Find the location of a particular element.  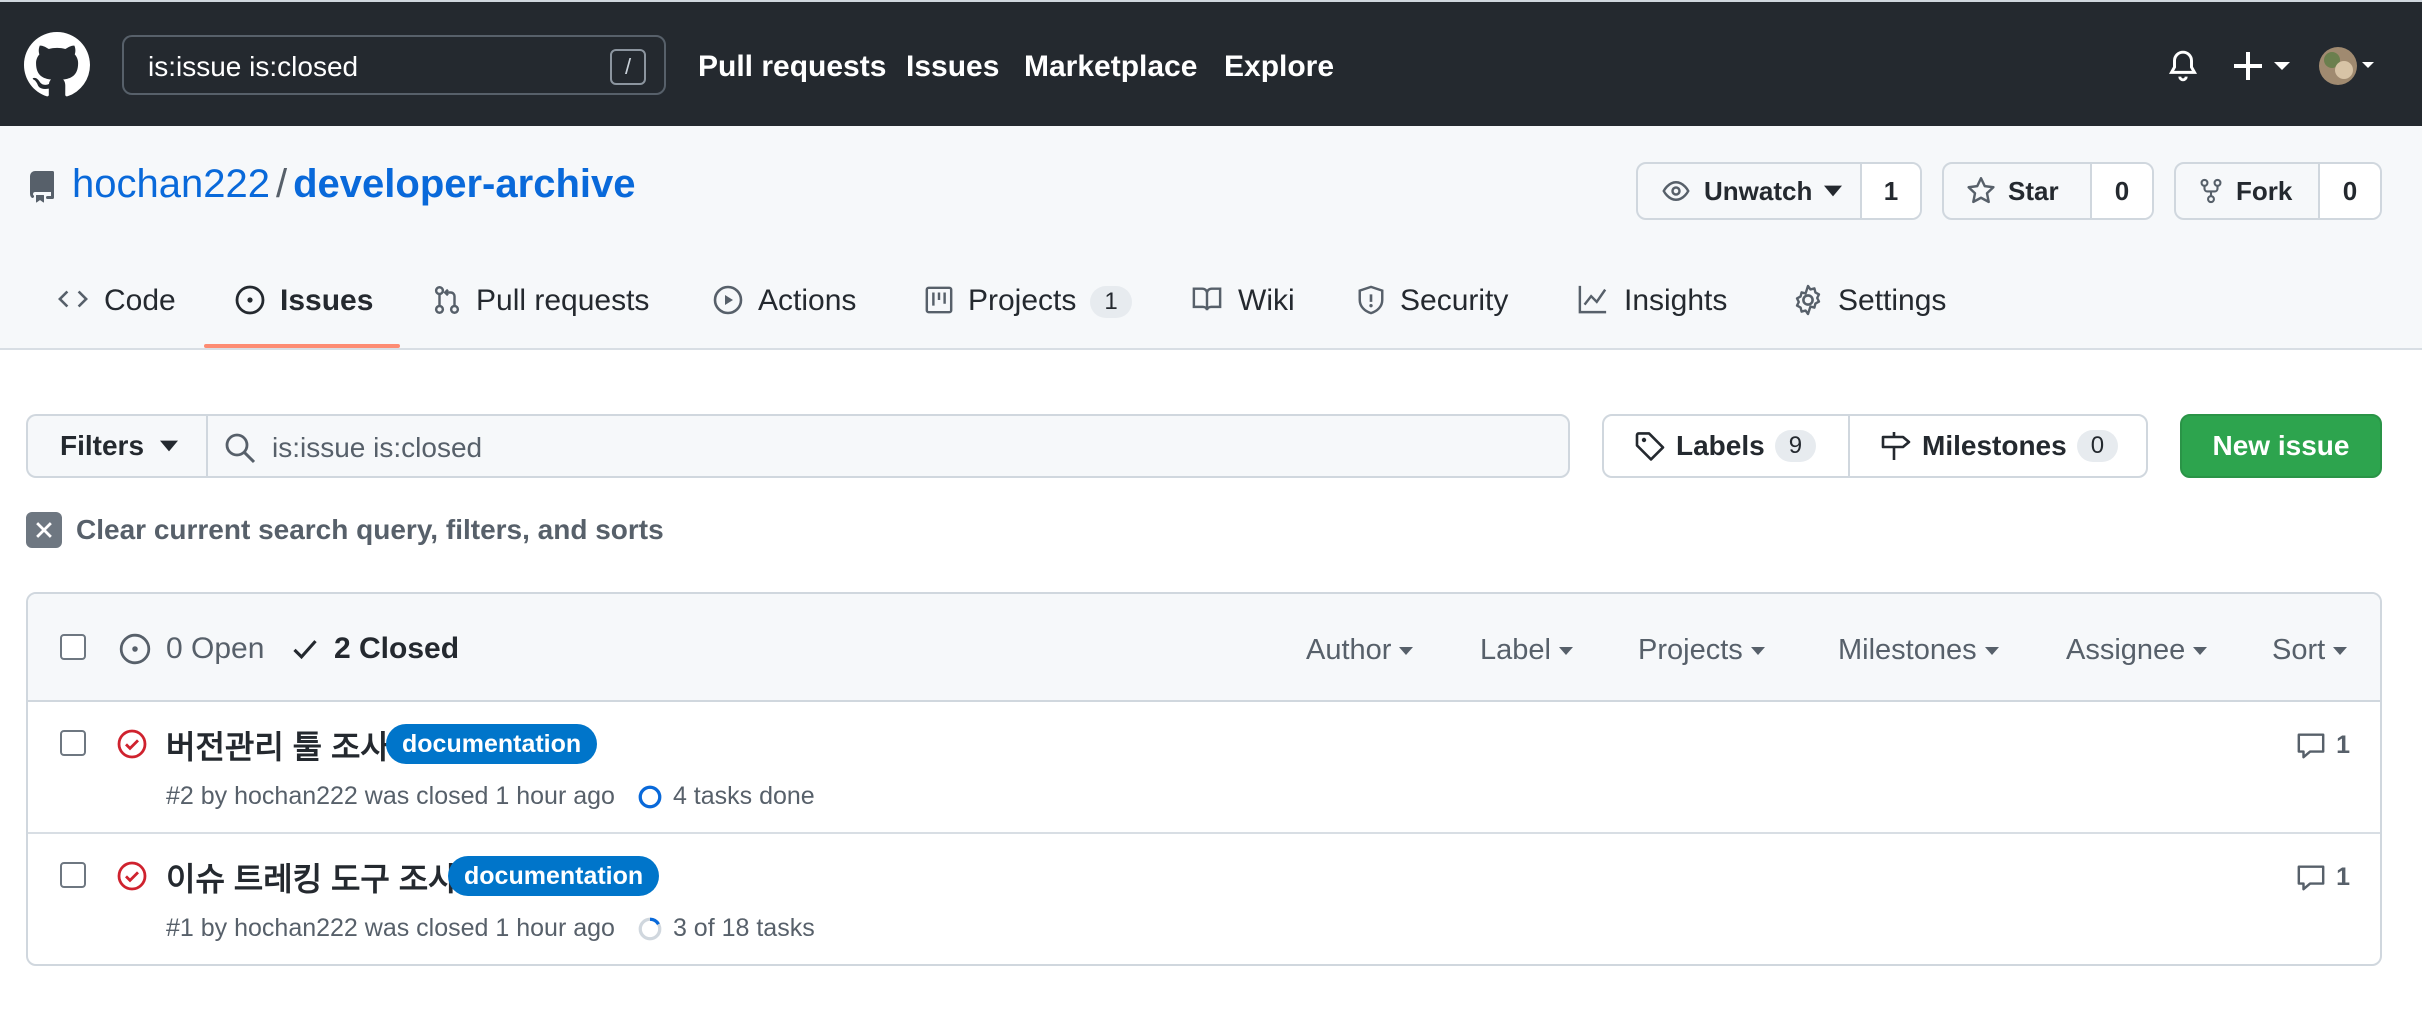

filters-dropdown-button: Filters is located at coordinates (117, 446).